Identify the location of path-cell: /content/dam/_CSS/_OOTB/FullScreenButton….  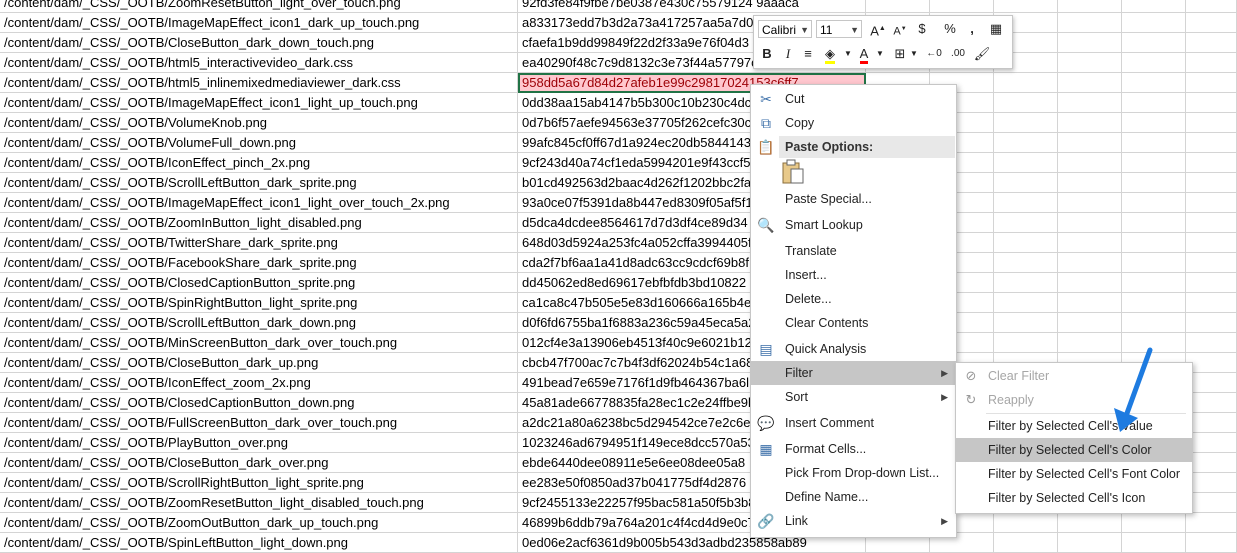
(259, 423).